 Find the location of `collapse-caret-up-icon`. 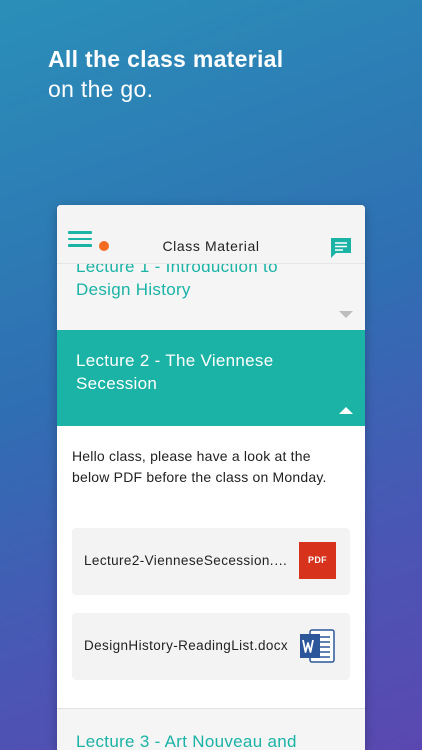

collapse-caret-up-icon is located at coordinates (346, 410).